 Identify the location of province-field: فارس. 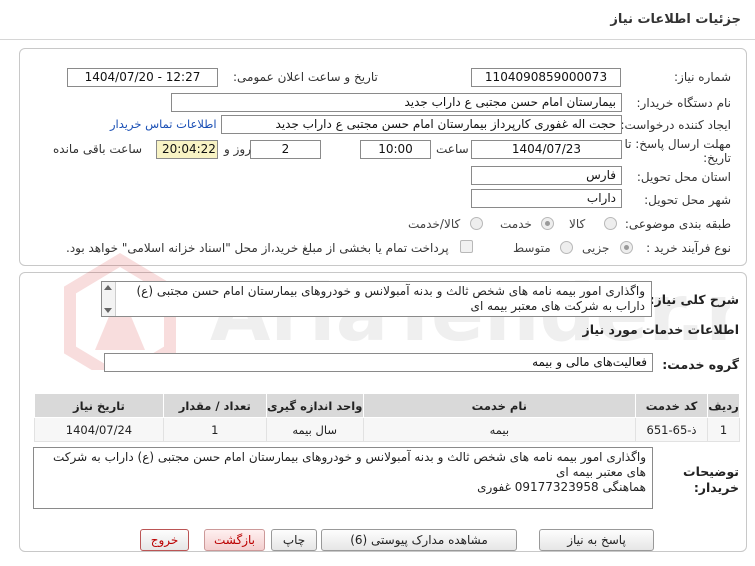
(546, 175).